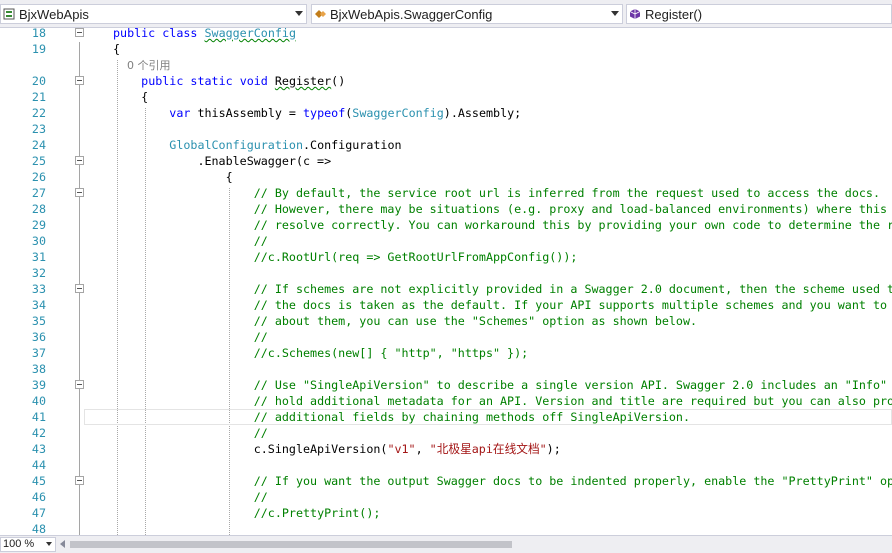 The width and height of the screenshot is (892, 553). I want to click on member-dropdown: Register(), so click(759, 14).